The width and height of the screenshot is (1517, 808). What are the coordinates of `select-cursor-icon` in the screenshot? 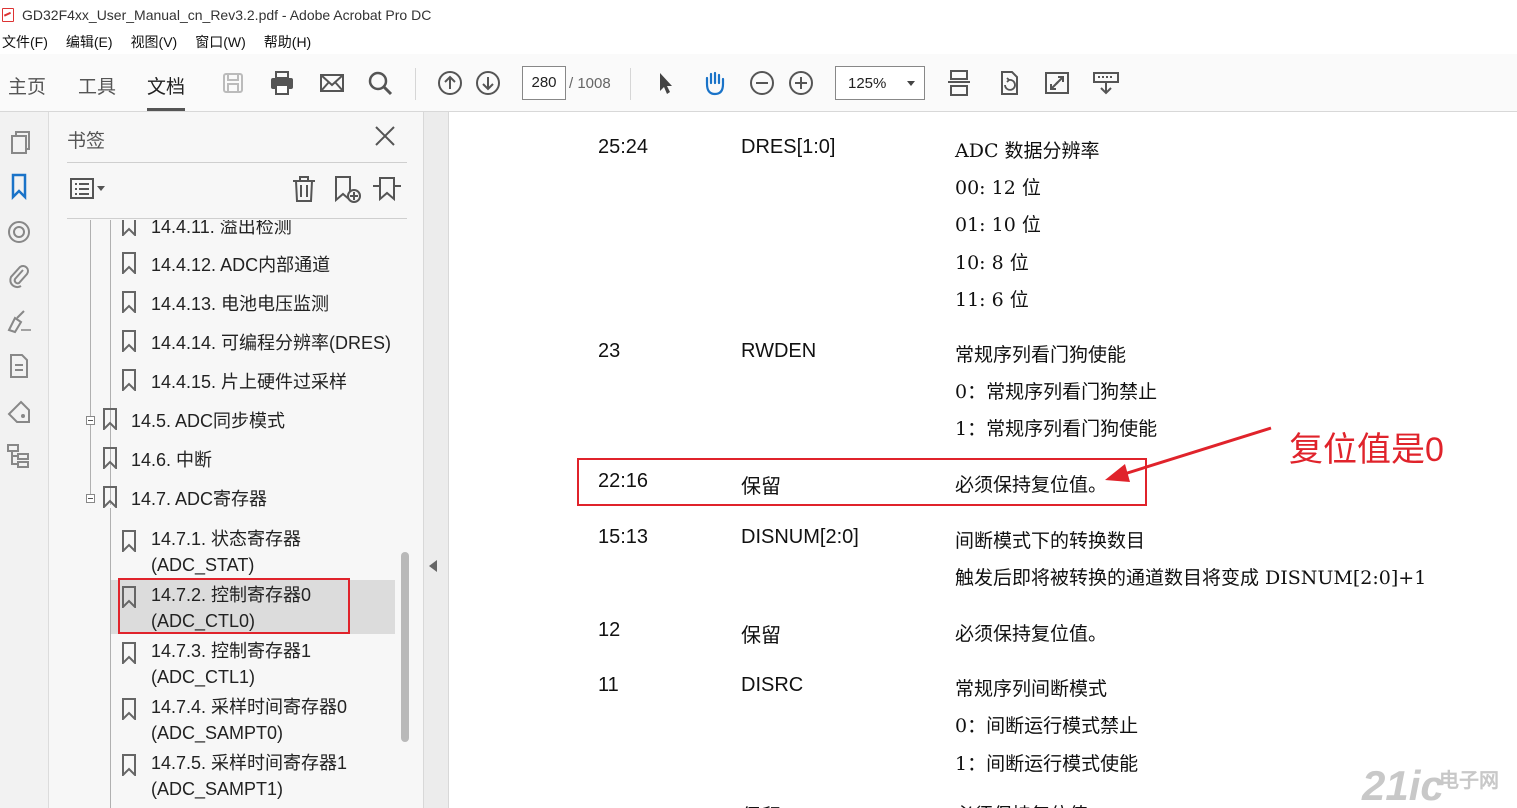 It's located at (665, 83).